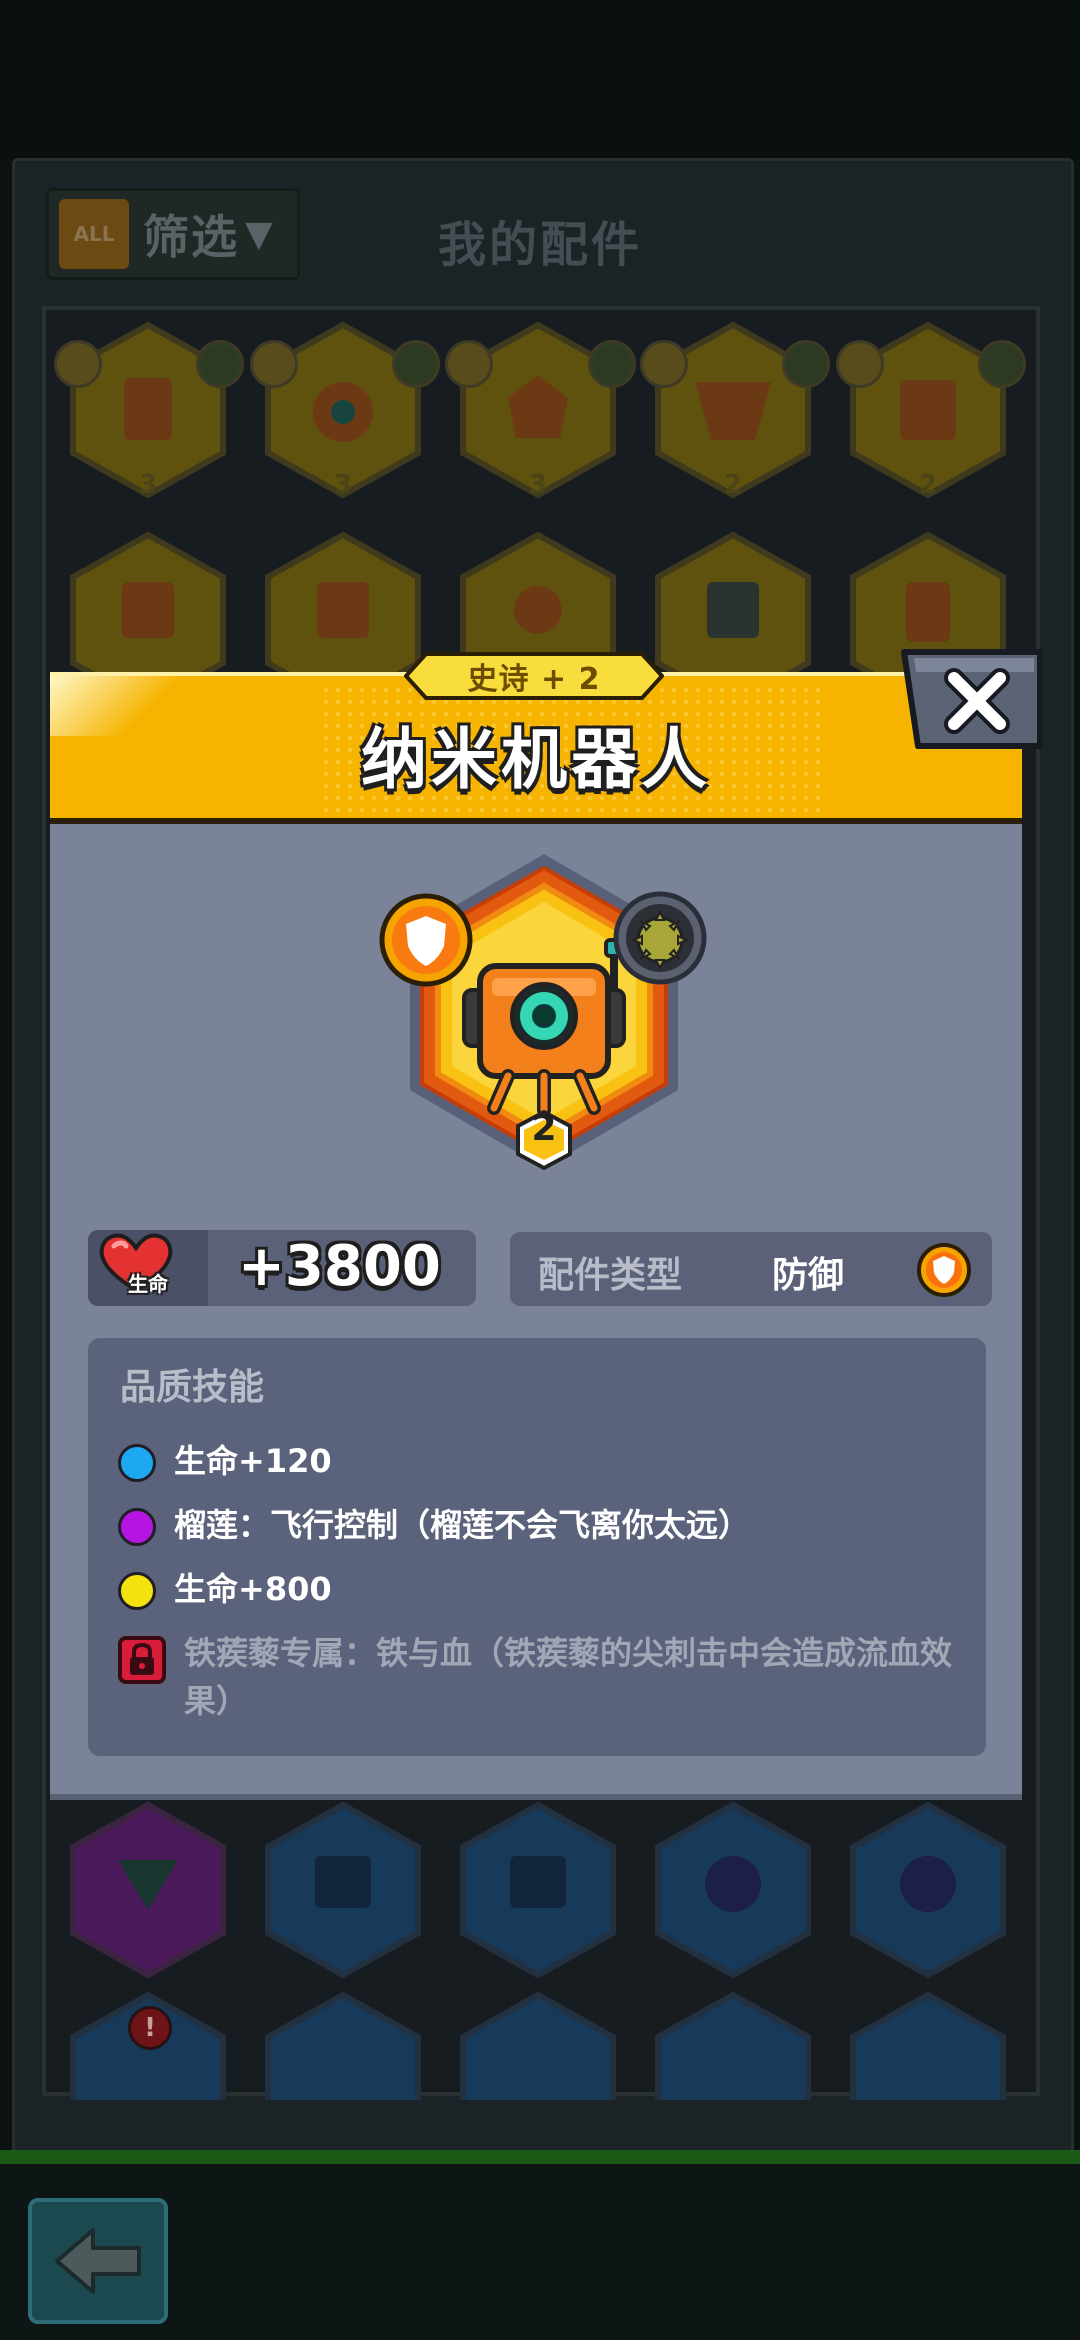 The width and height of the screenshot is (1080, 2340). What do you see at coordinates (944, 1270) in the screenshot?
I see `defense-shield-icon` at bounding box center [944, 1270].